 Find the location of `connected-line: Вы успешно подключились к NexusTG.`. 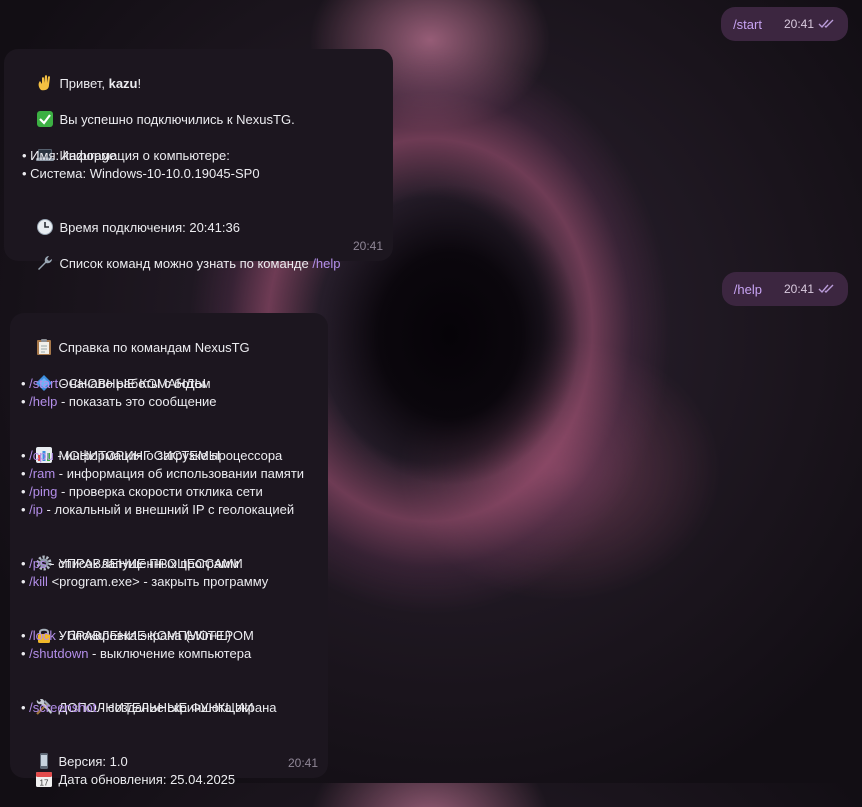

connected-line: Вы успешно подключились к NexusTG. is located at coordinates (201, 110).